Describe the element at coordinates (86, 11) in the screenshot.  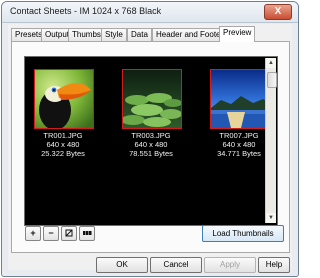
I see `window-title: Contact Sheets - IM 1024 x 768 Black` at that location.